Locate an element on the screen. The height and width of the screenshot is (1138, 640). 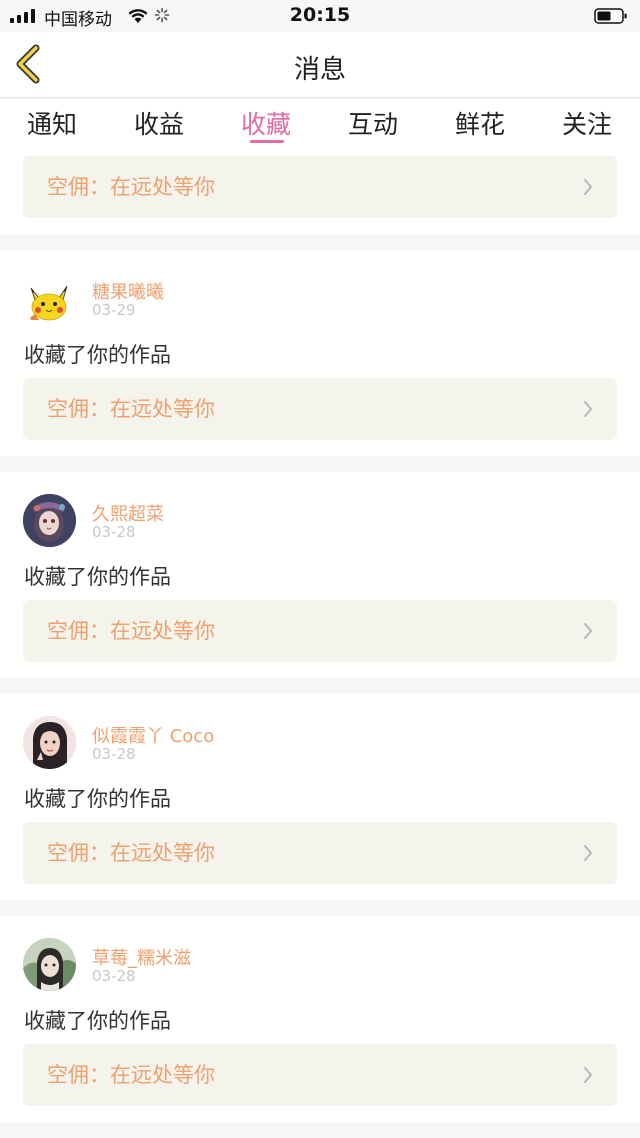
list-item: 空佣：在远处等你 is located at coordinates (320, 192).